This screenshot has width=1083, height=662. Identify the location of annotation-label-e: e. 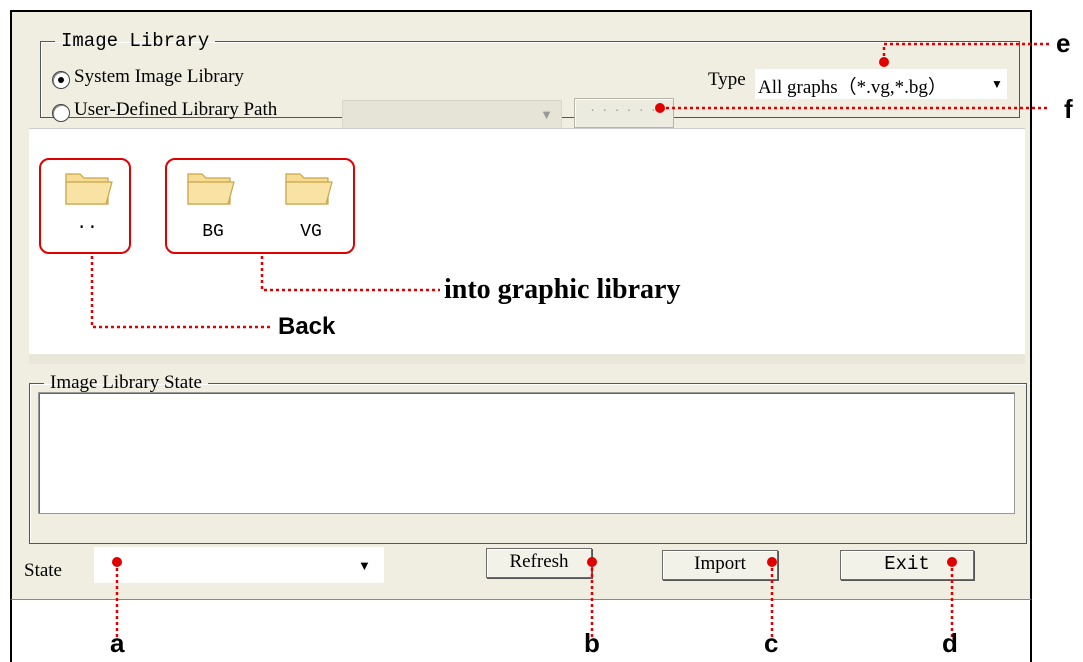
(1063, 43).